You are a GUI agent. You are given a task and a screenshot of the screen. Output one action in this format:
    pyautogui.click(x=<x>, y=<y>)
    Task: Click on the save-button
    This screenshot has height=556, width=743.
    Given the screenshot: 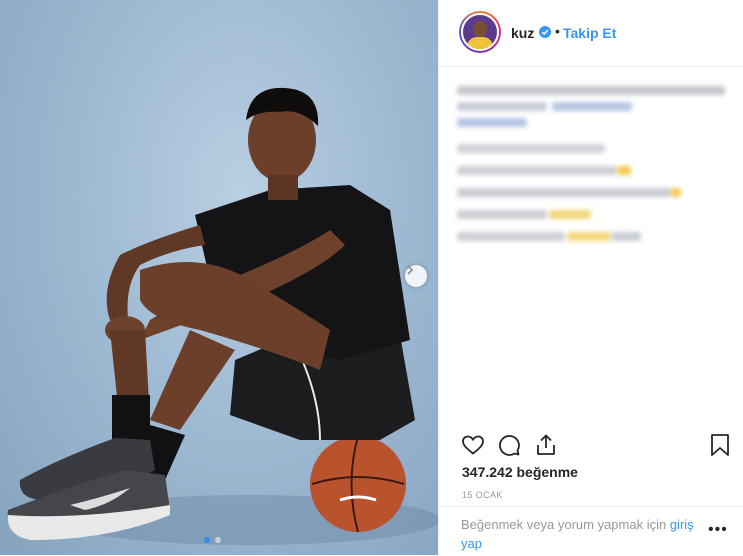 What is the action you would take?
    pyautogui.click(x=720, y=447)
    